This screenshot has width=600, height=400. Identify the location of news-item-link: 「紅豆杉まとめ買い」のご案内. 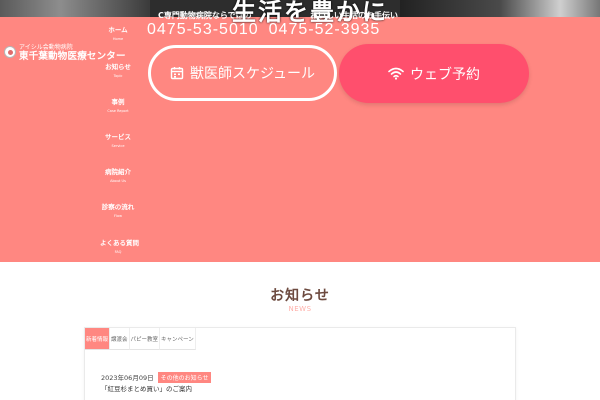
(146, 388).